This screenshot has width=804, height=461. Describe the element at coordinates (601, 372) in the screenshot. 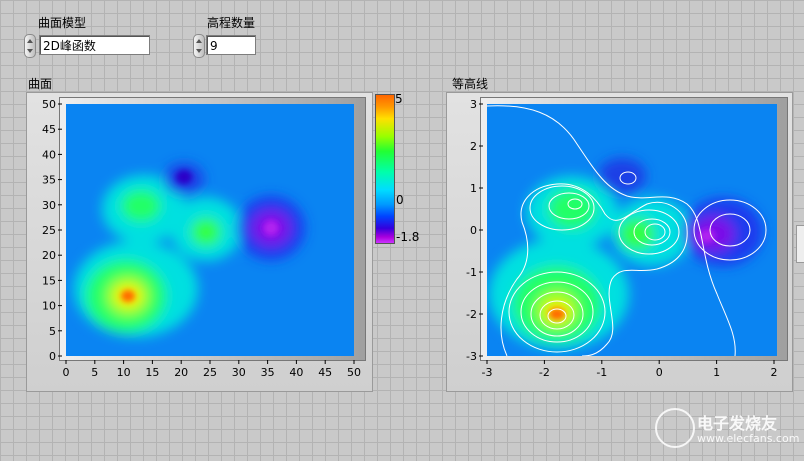

I see `contour-x-tick-label: -1` at that location.